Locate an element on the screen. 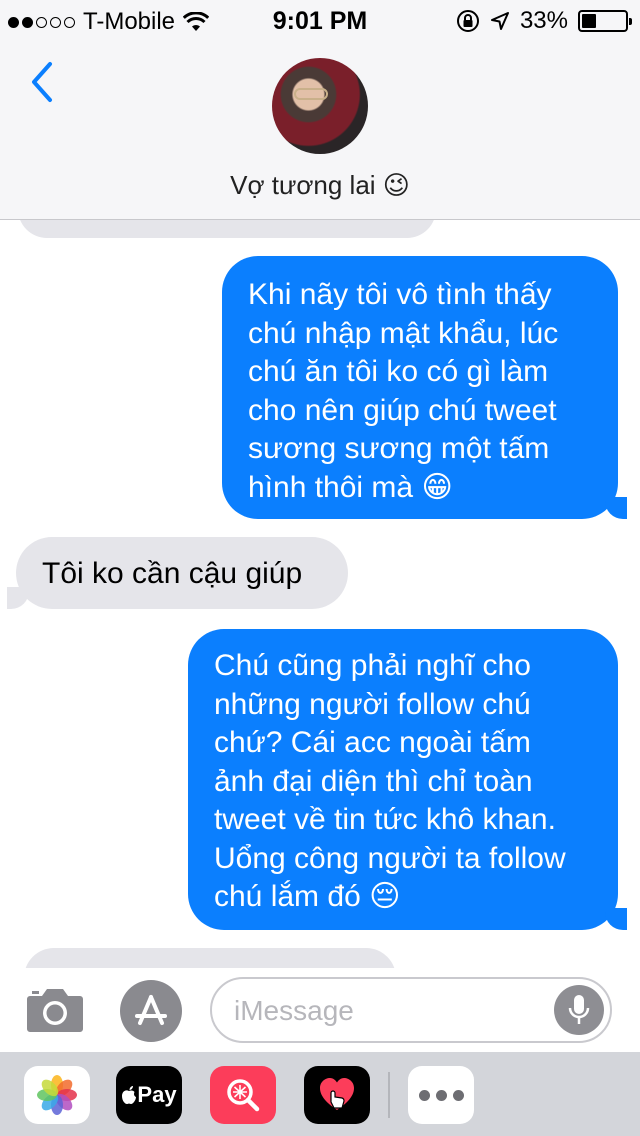 This screenshot has height=1136, width=640. status-bar: T-Mobile 9:01 PM 33% is located at coordinates (320, 20).